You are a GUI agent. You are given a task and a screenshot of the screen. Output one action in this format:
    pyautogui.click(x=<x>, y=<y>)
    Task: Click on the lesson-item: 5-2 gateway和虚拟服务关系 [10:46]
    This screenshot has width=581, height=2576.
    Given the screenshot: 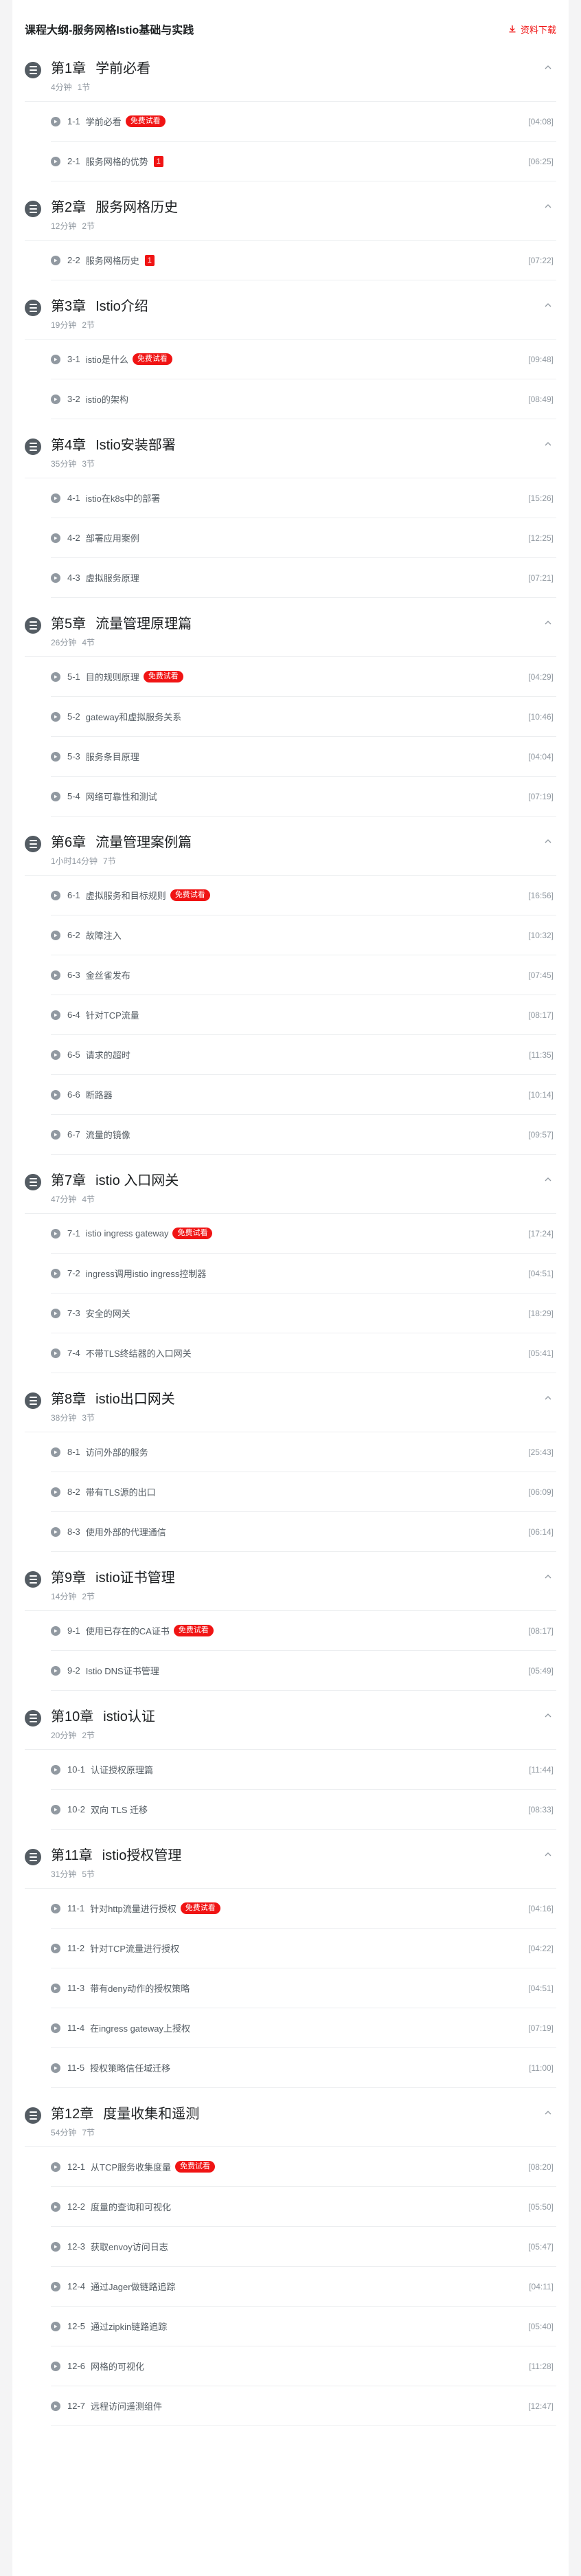 What is the action you would take?
    pyautogui.click(x=303, y=717)
    